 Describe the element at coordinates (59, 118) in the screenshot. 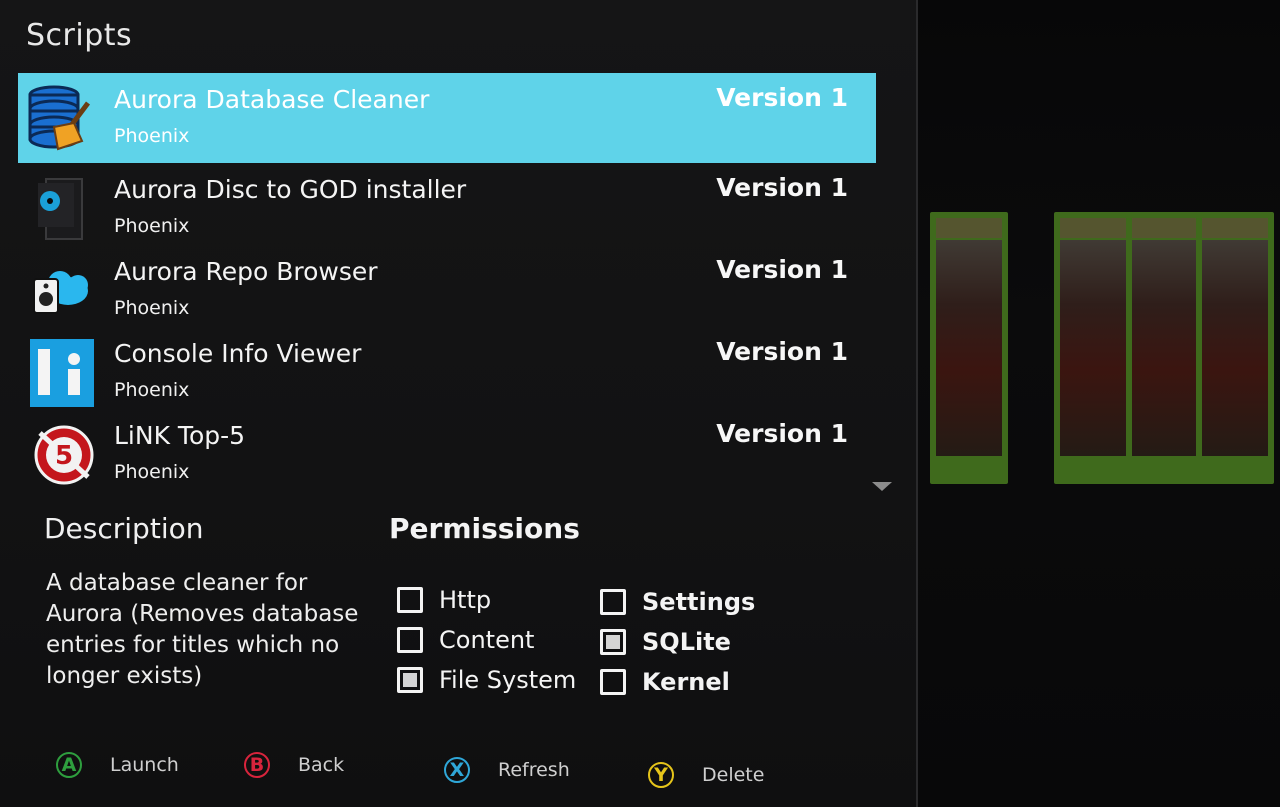

I see `database-broom-icon` at that location.